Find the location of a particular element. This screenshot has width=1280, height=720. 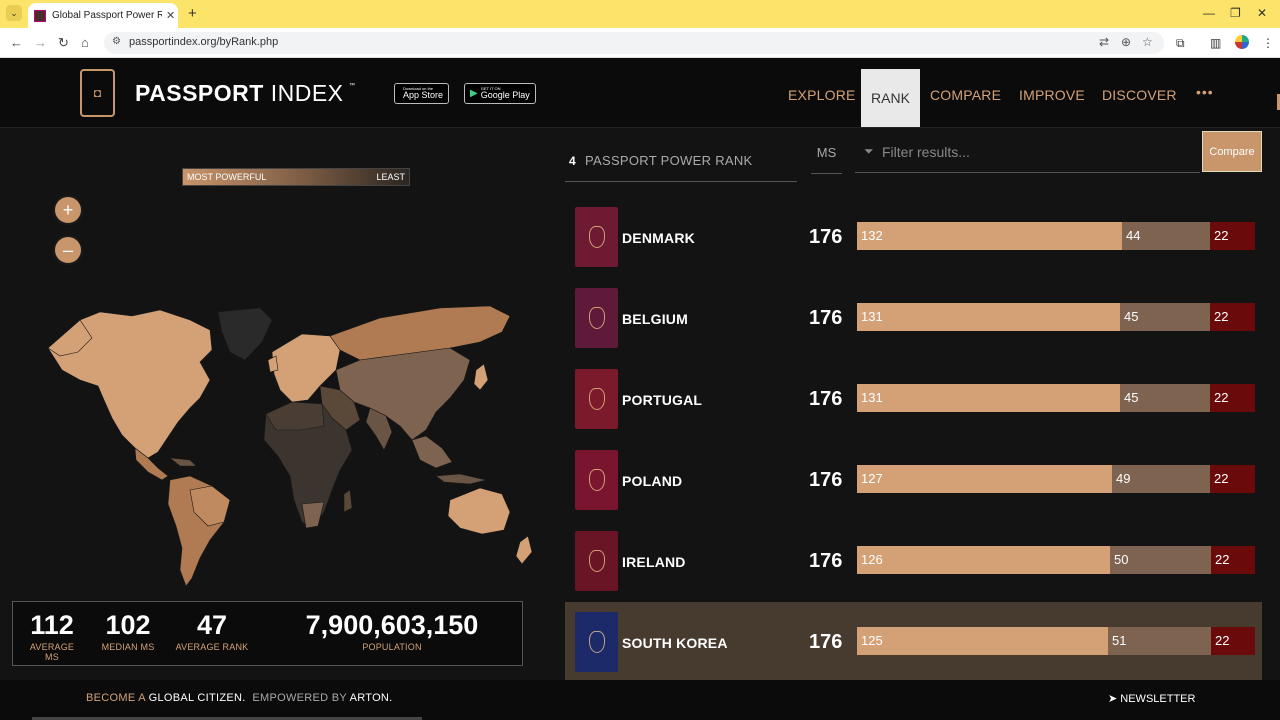

app-store-big: App Store is located at coordinates (423, 95).